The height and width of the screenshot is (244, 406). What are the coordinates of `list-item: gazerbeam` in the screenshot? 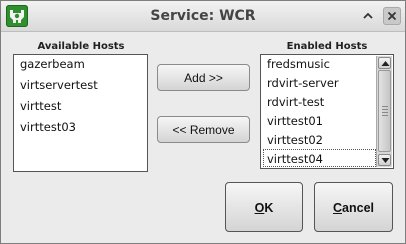 It's located at (52, 64).